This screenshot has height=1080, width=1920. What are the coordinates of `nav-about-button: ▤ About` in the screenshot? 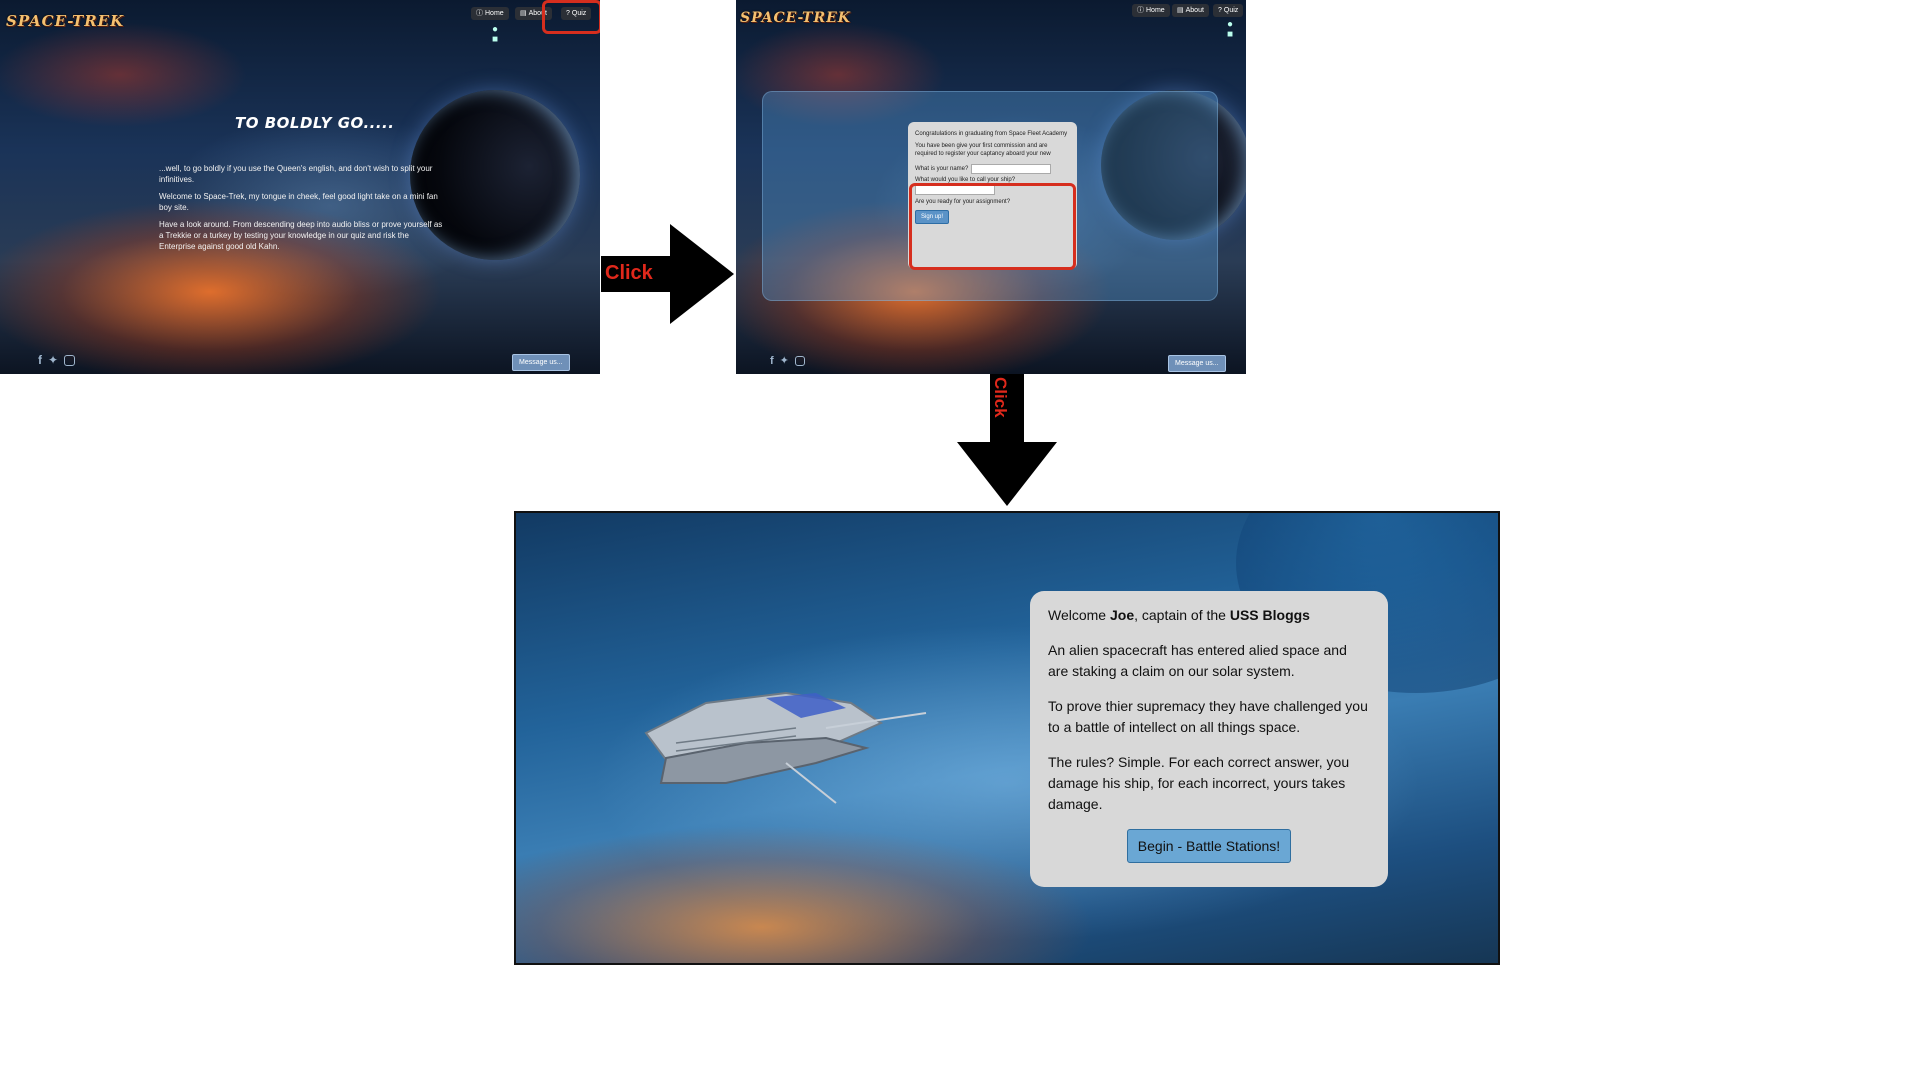 It's located at (1190, 10).